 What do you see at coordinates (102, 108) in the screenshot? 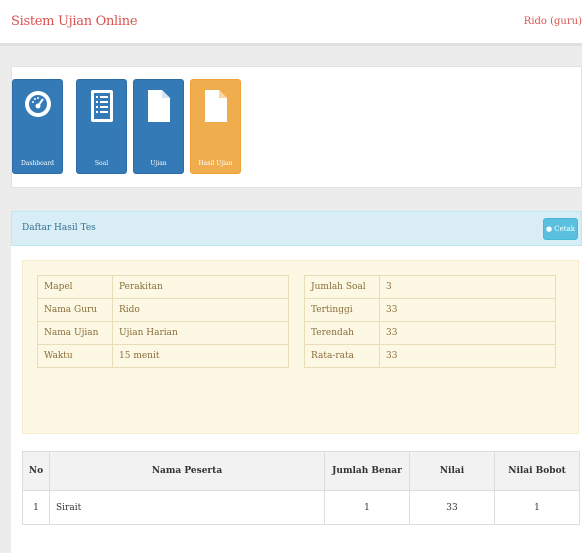
I see `list-icon` at bounding box center [102, 108].